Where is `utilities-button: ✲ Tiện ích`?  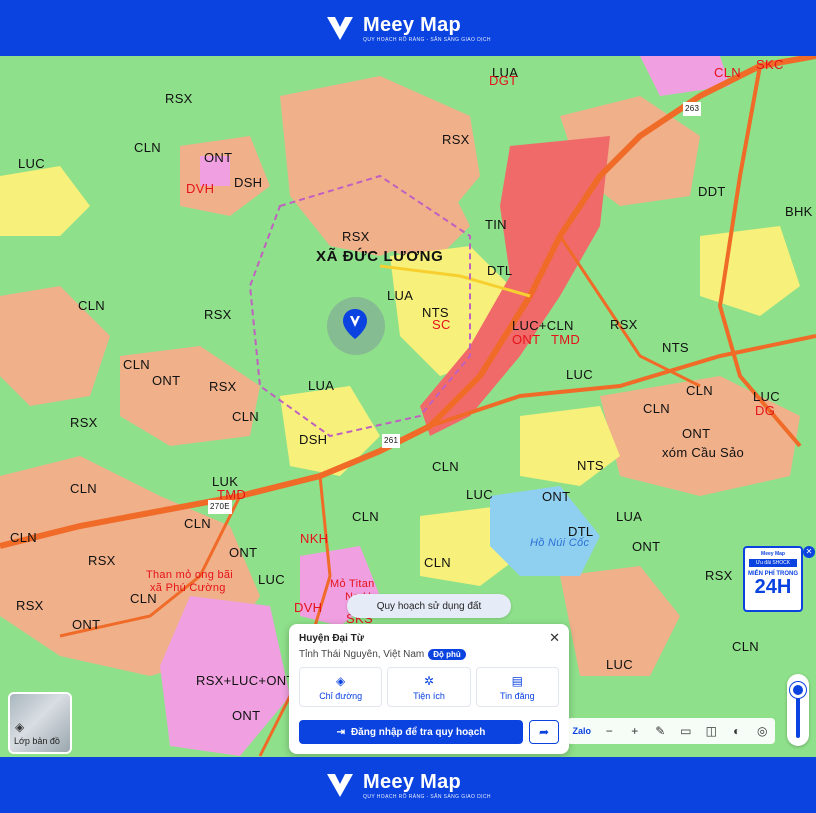 utilities-button: ✲ Tiện ích is located at coordinates (429, 687).